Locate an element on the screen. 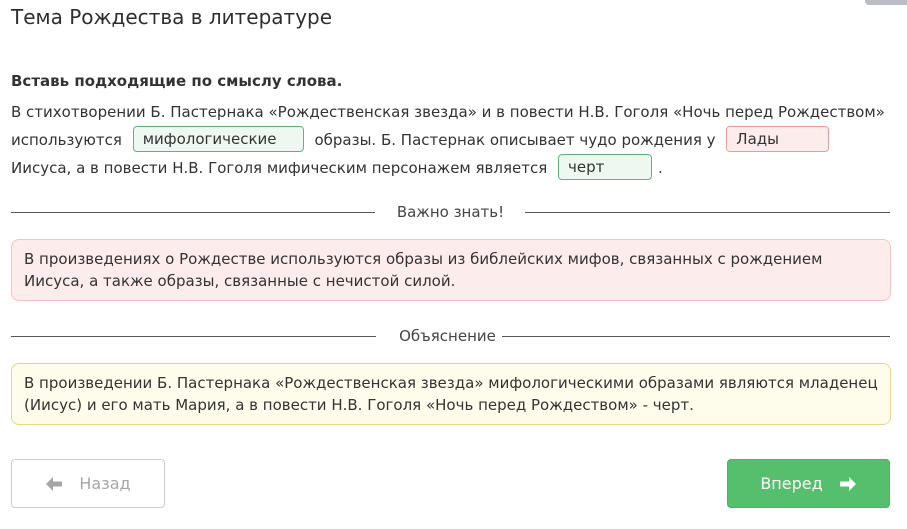 The height and width of the screenshot is (529, 907). exercise-text-part4: . is located at coordinates (660, 168).